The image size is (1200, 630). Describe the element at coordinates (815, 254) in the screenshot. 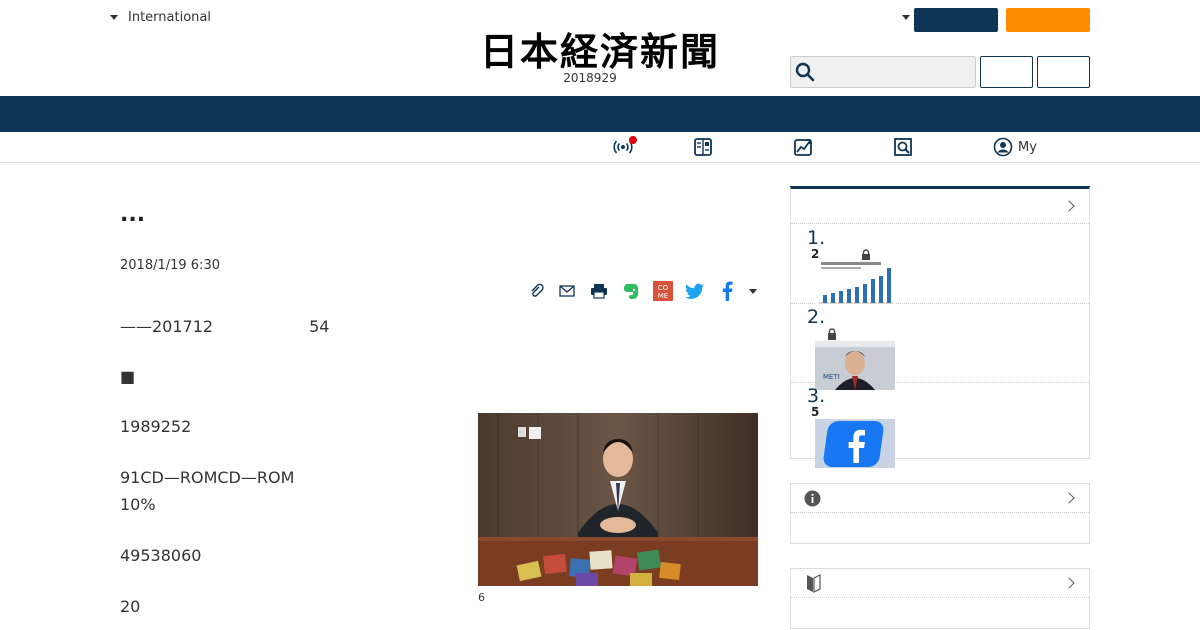

I see `rank-sub-label: 2` at that location.